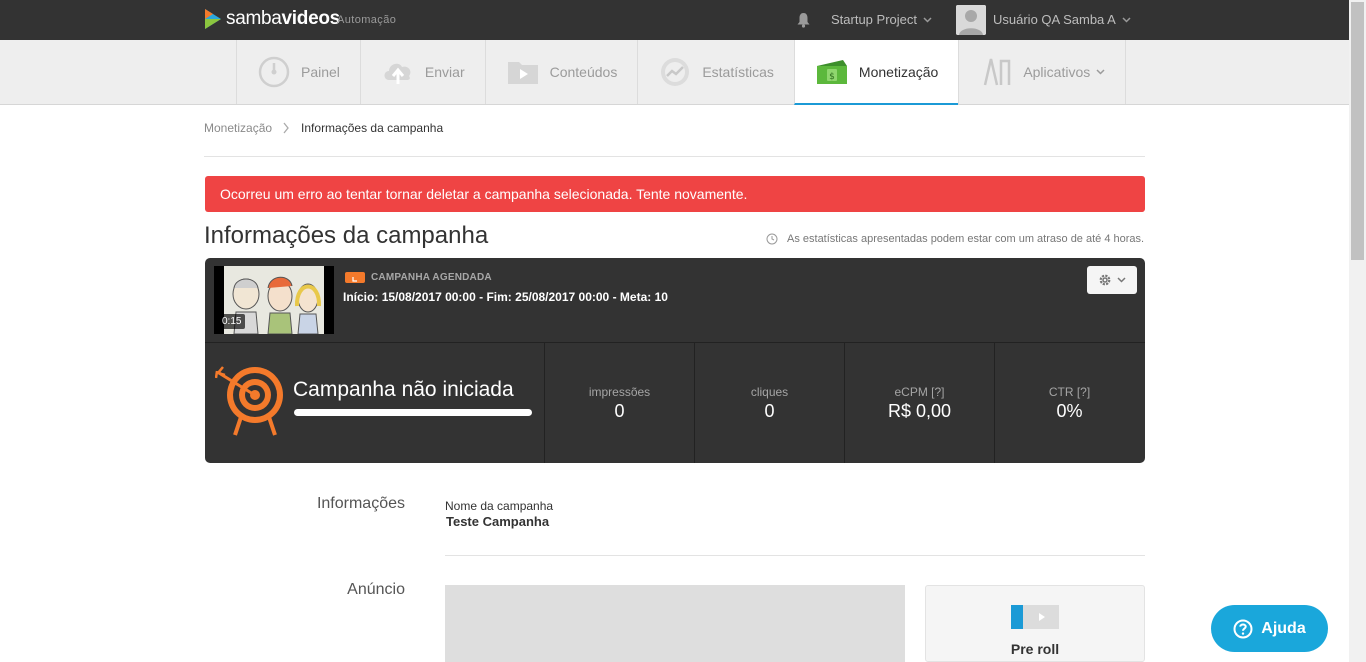 The image size is (1366, 662). Describe the element at coordinates (376, 589) in the screenshot. I see `section-label-anuncio: Anúncio` at that location.